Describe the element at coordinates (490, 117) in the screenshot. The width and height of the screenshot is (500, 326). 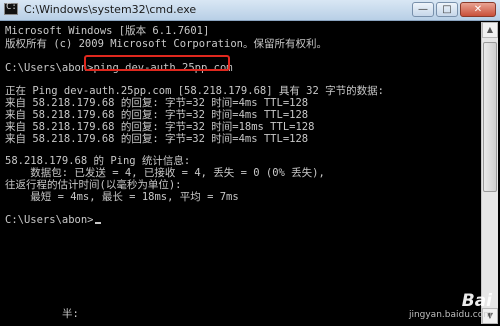
I see `scroll-thumb` at that location.